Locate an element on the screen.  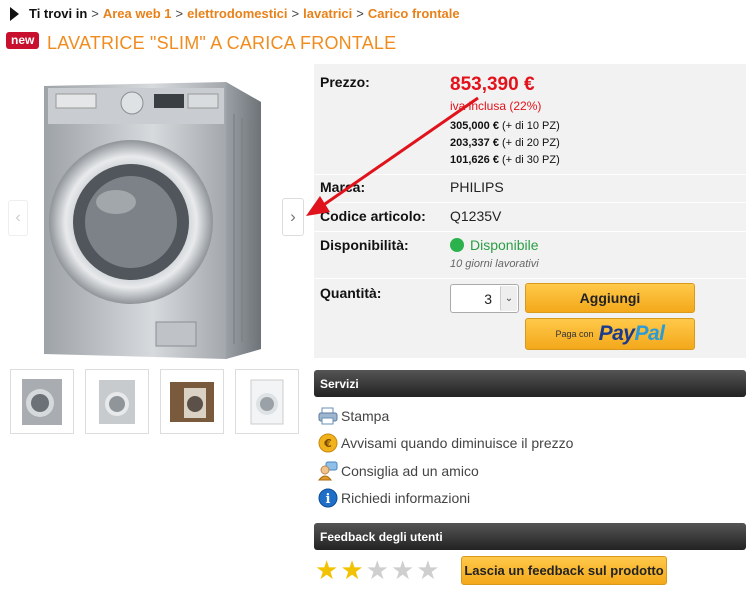
availability-note: 10 giorni lavorativi is located at coordinates (494, 264).